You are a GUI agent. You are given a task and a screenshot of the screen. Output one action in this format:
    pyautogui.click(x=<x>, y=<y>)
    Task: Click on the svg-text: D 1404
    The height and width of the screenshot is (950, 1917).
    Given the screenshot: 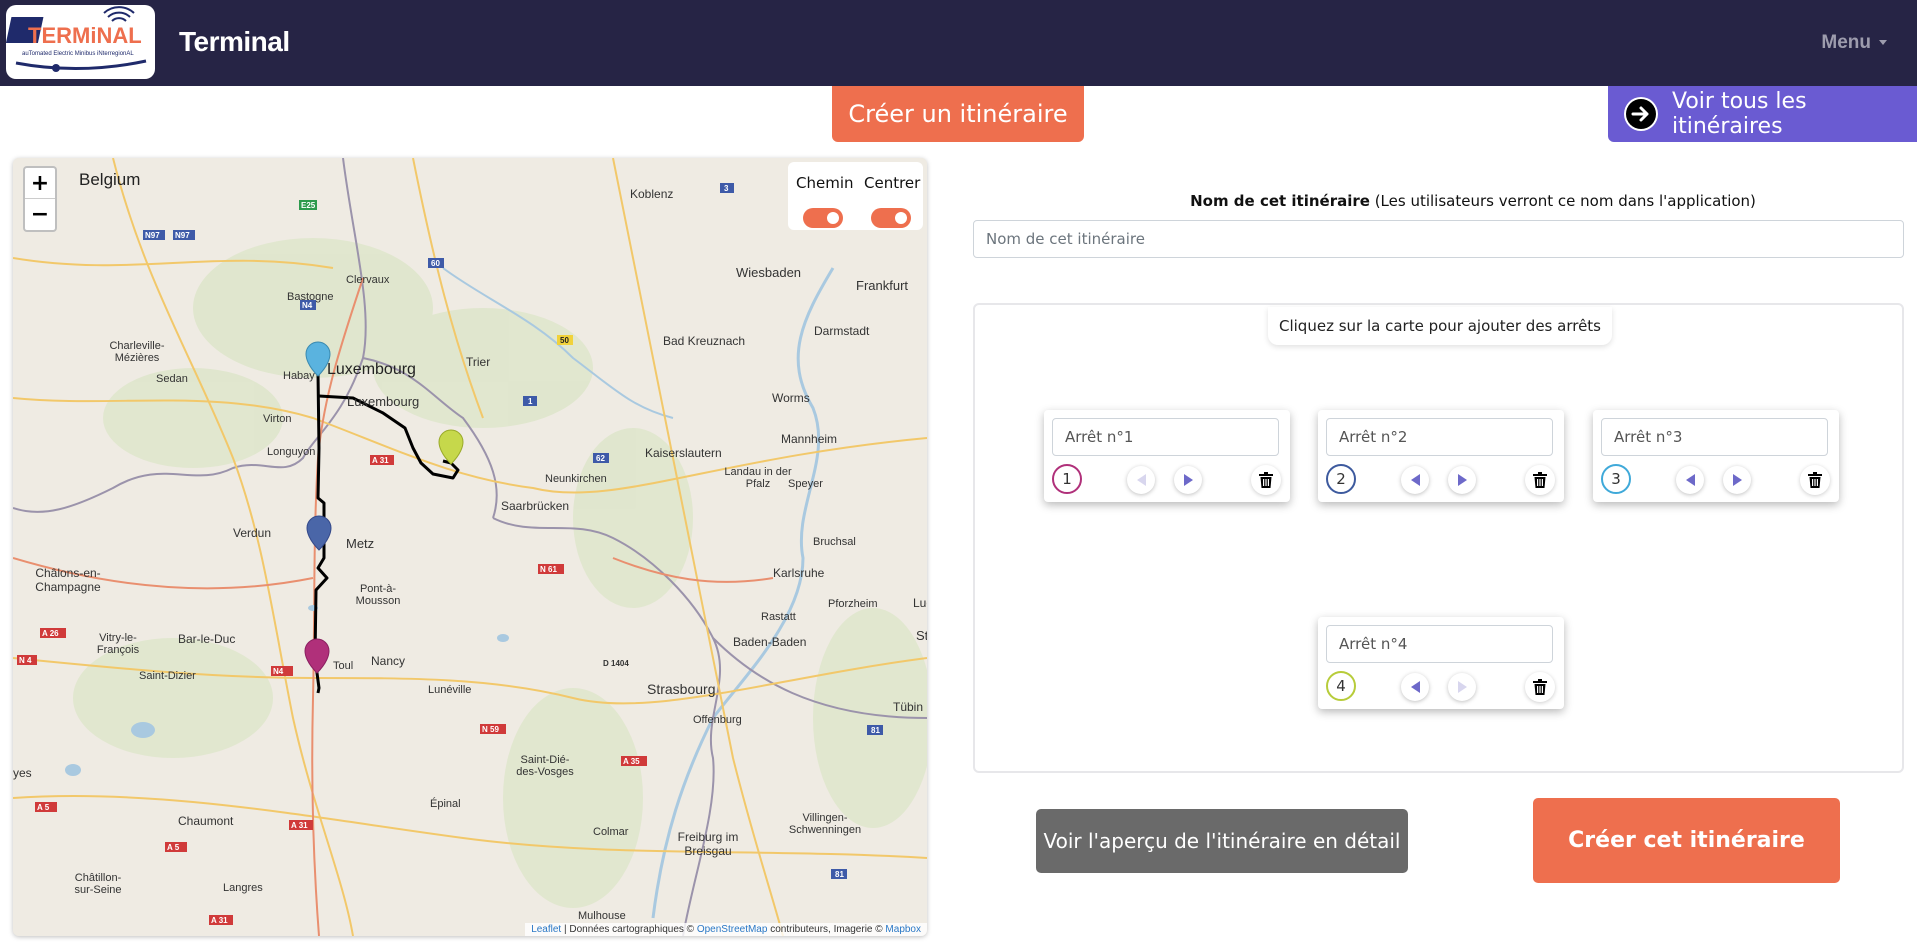 What is the action you would take?
    pyautogui.click(x=616, y=663)
    